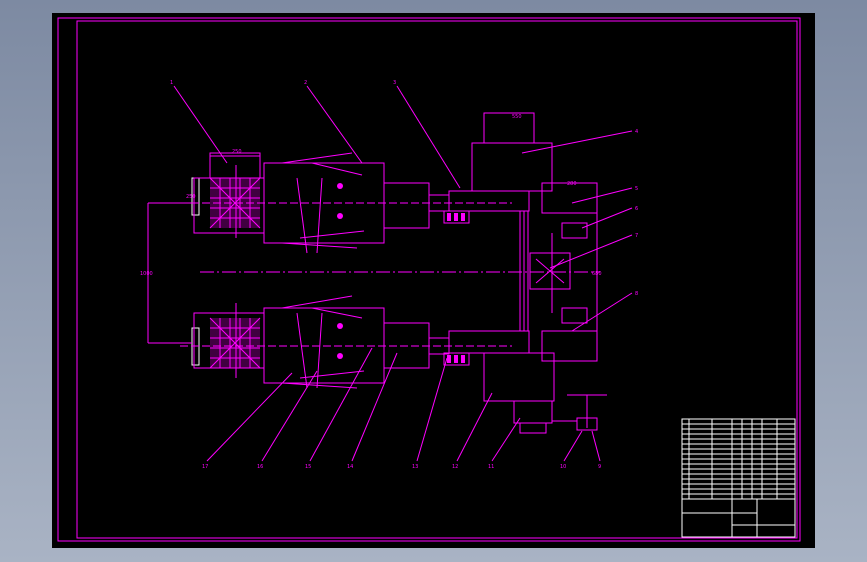 The image size is (867, 562). I want to click on dim-upper-offset: 250, so click(191, 197).